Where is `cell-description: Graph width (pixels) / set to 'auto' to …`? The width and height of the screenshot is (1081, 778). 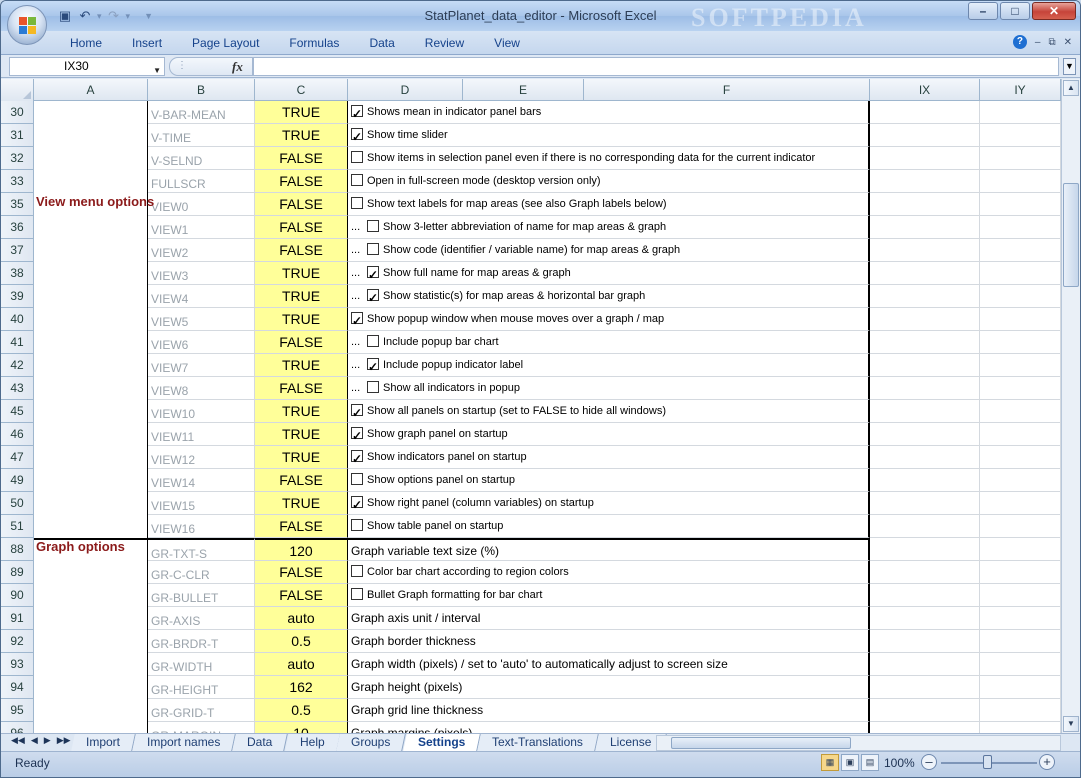
cell-description: Graph width (pixels) / set to 'auto' to … is located at coordinates (609, 664).